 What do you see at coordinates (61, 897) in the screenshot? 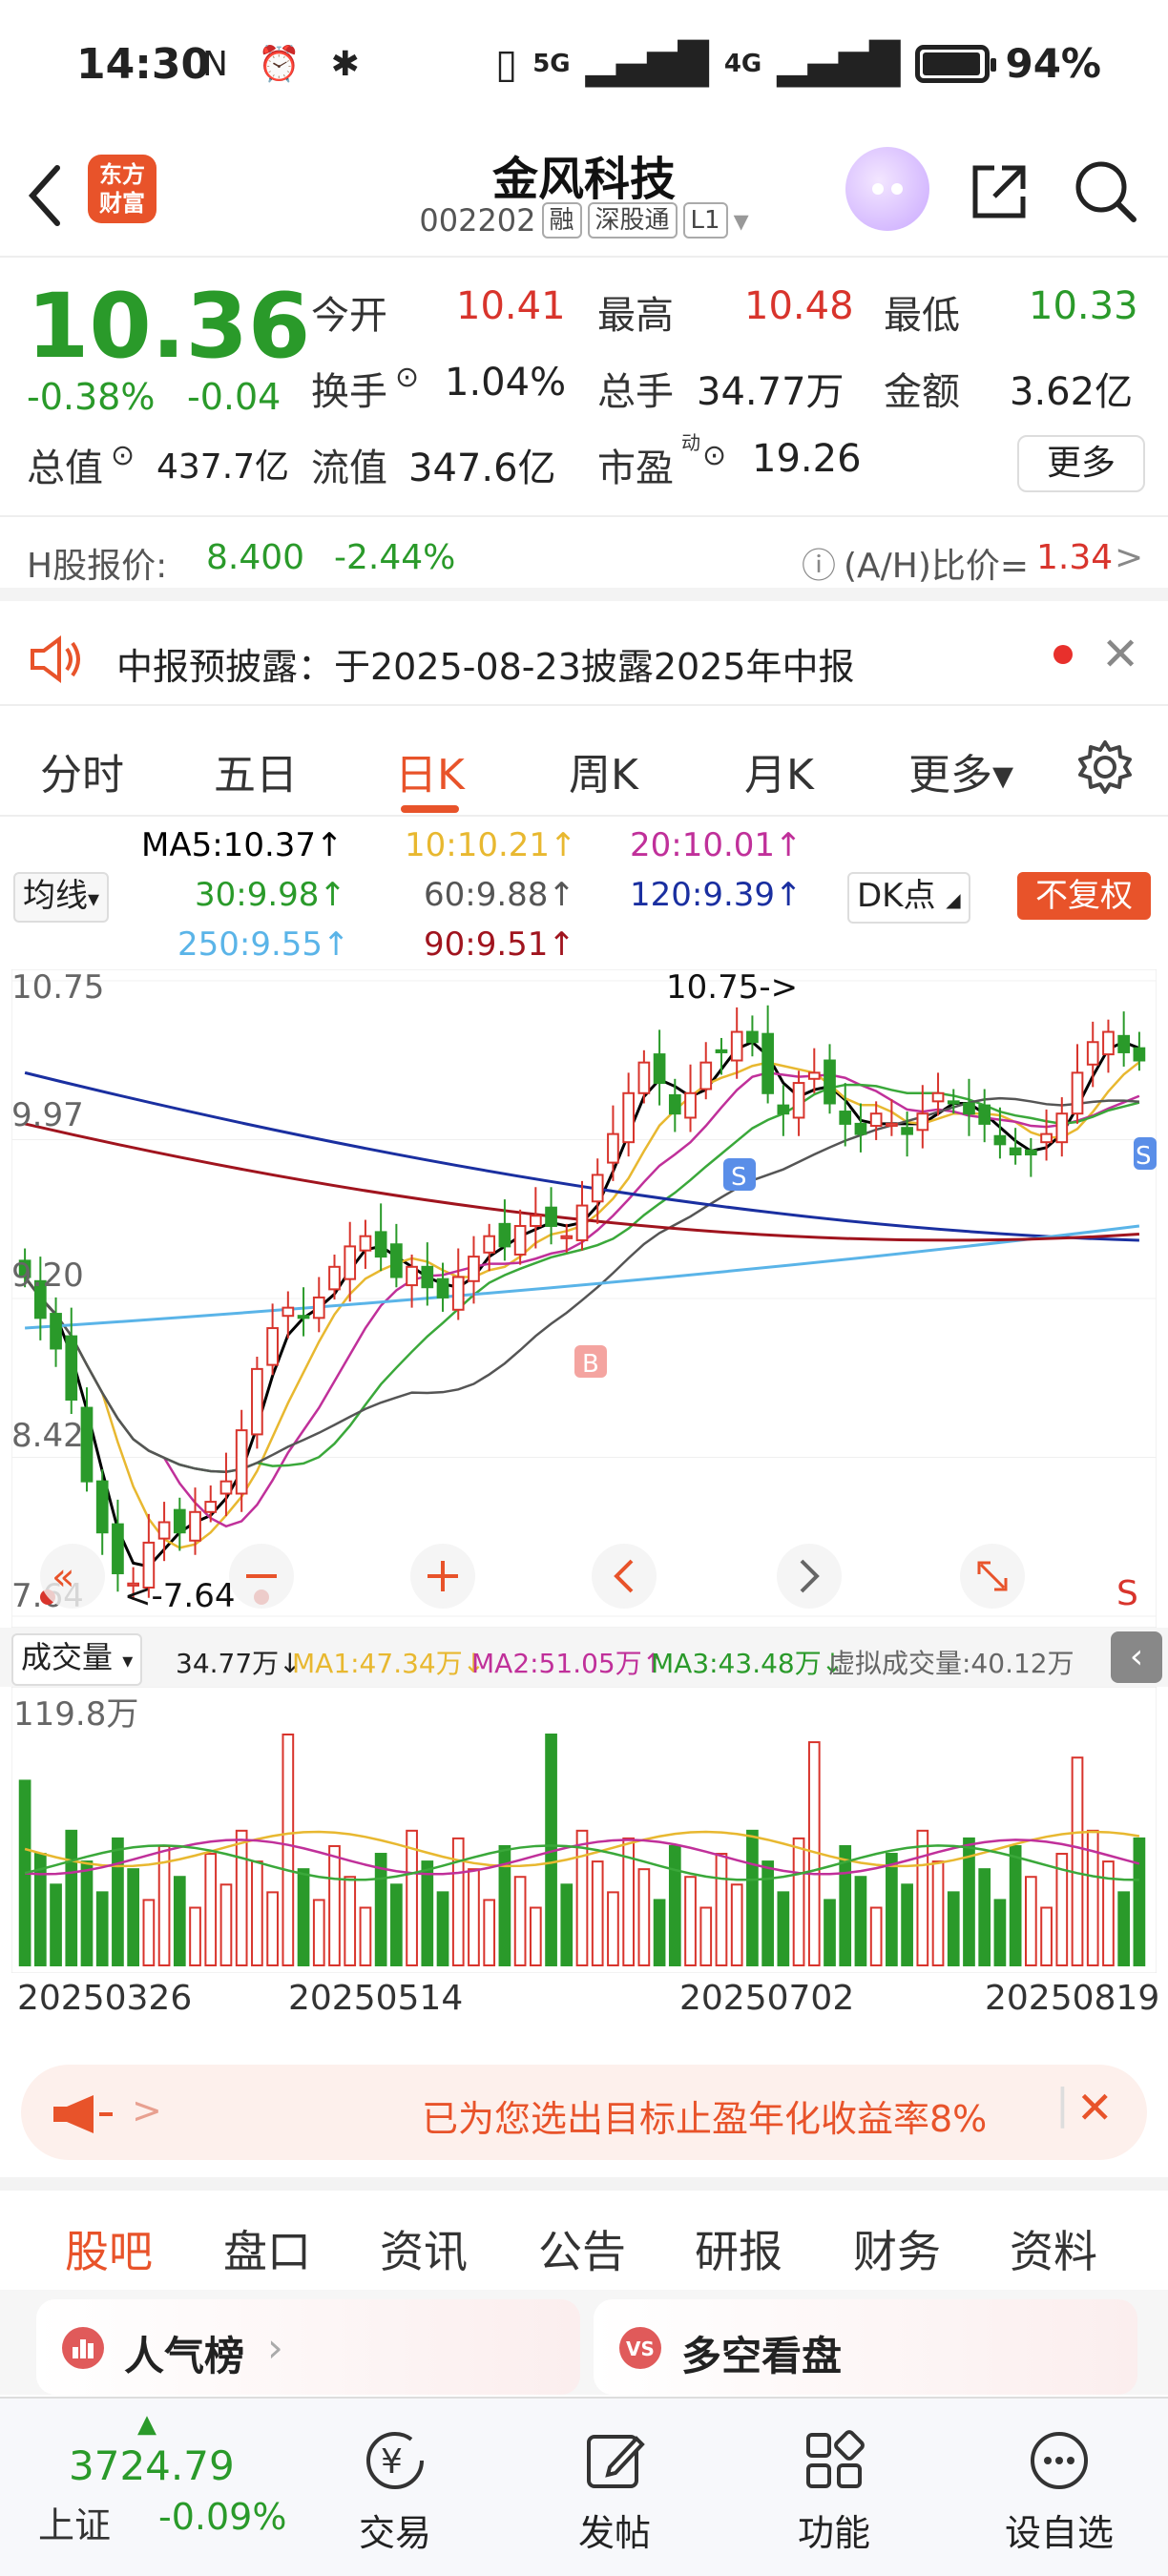
I see `ma-type-select: 均线▾` at bounding box center [61, 897].